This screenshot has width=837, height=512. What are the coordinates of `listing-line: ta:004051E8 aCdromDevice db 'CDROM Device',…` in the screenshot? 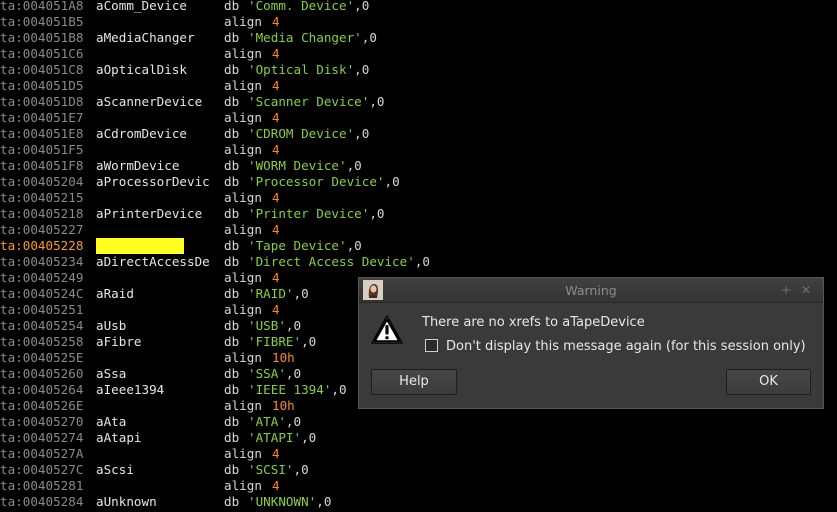 It's located at (418, 134).